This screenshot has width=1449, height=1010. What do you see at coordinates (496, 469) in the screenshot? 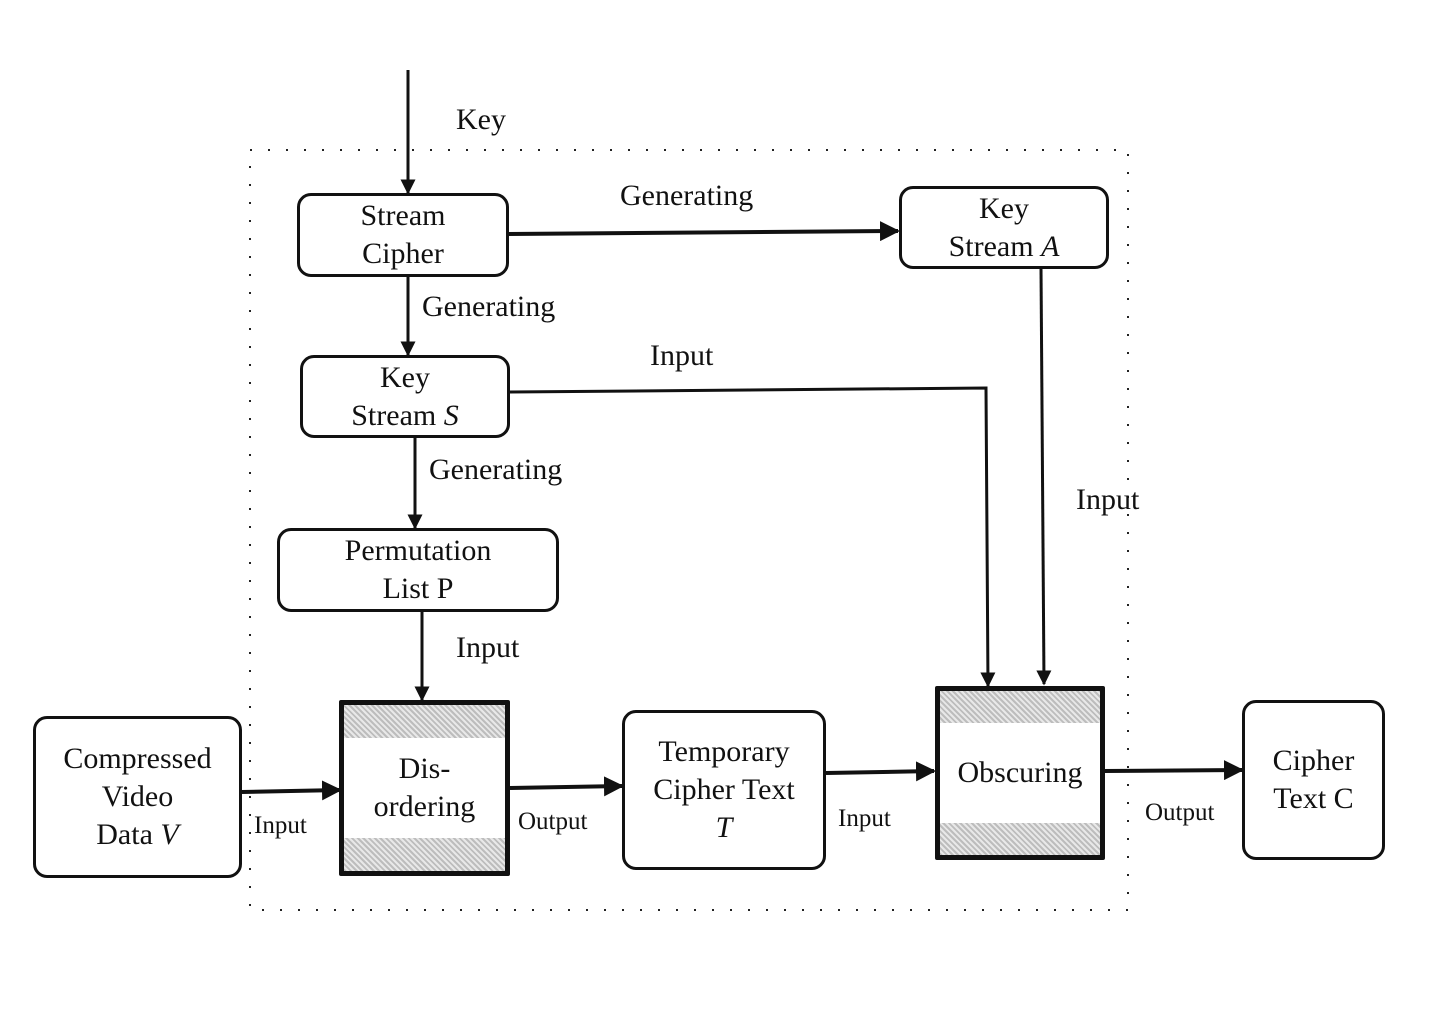
I see `edge-label-generating-p: Generating` at bounding box center [496, 469].